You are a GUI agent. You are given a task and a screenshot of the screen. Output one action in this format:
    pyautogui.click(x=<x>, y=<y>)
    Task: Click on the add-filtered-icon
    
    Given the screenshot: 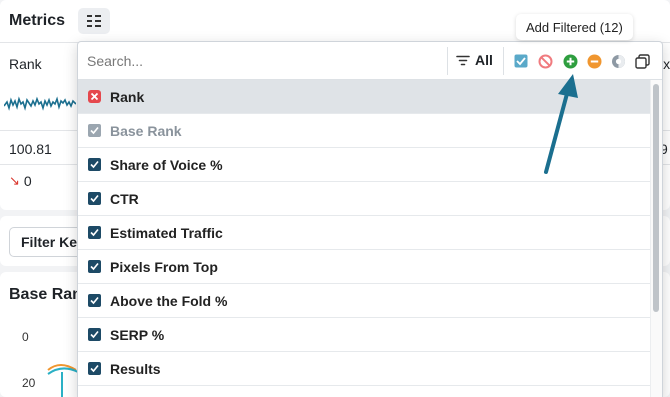 What is the action you would take?
    pyautogui.click(x=570, y=61)
    